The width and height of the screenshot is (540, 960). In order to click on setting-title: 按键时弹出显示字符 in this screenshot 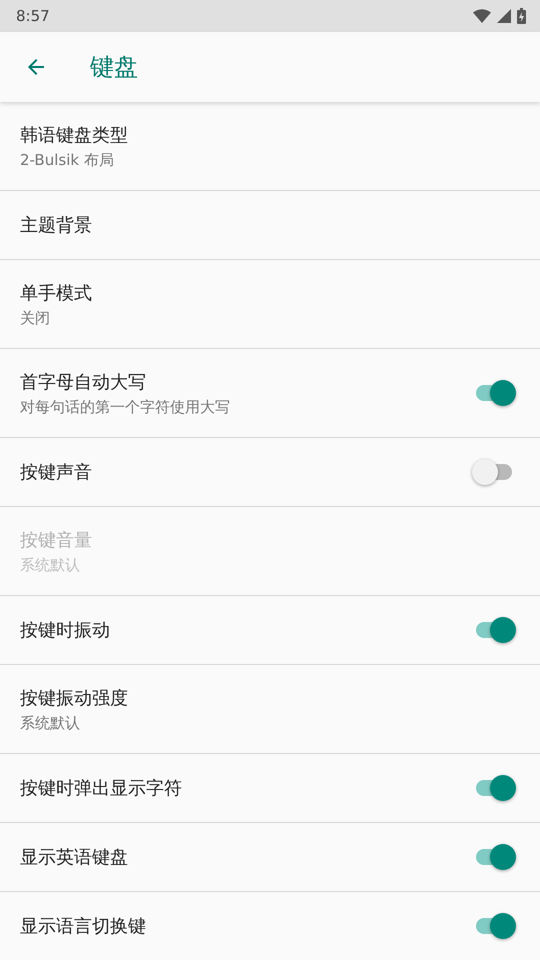, I will do `click(101, 788)`.